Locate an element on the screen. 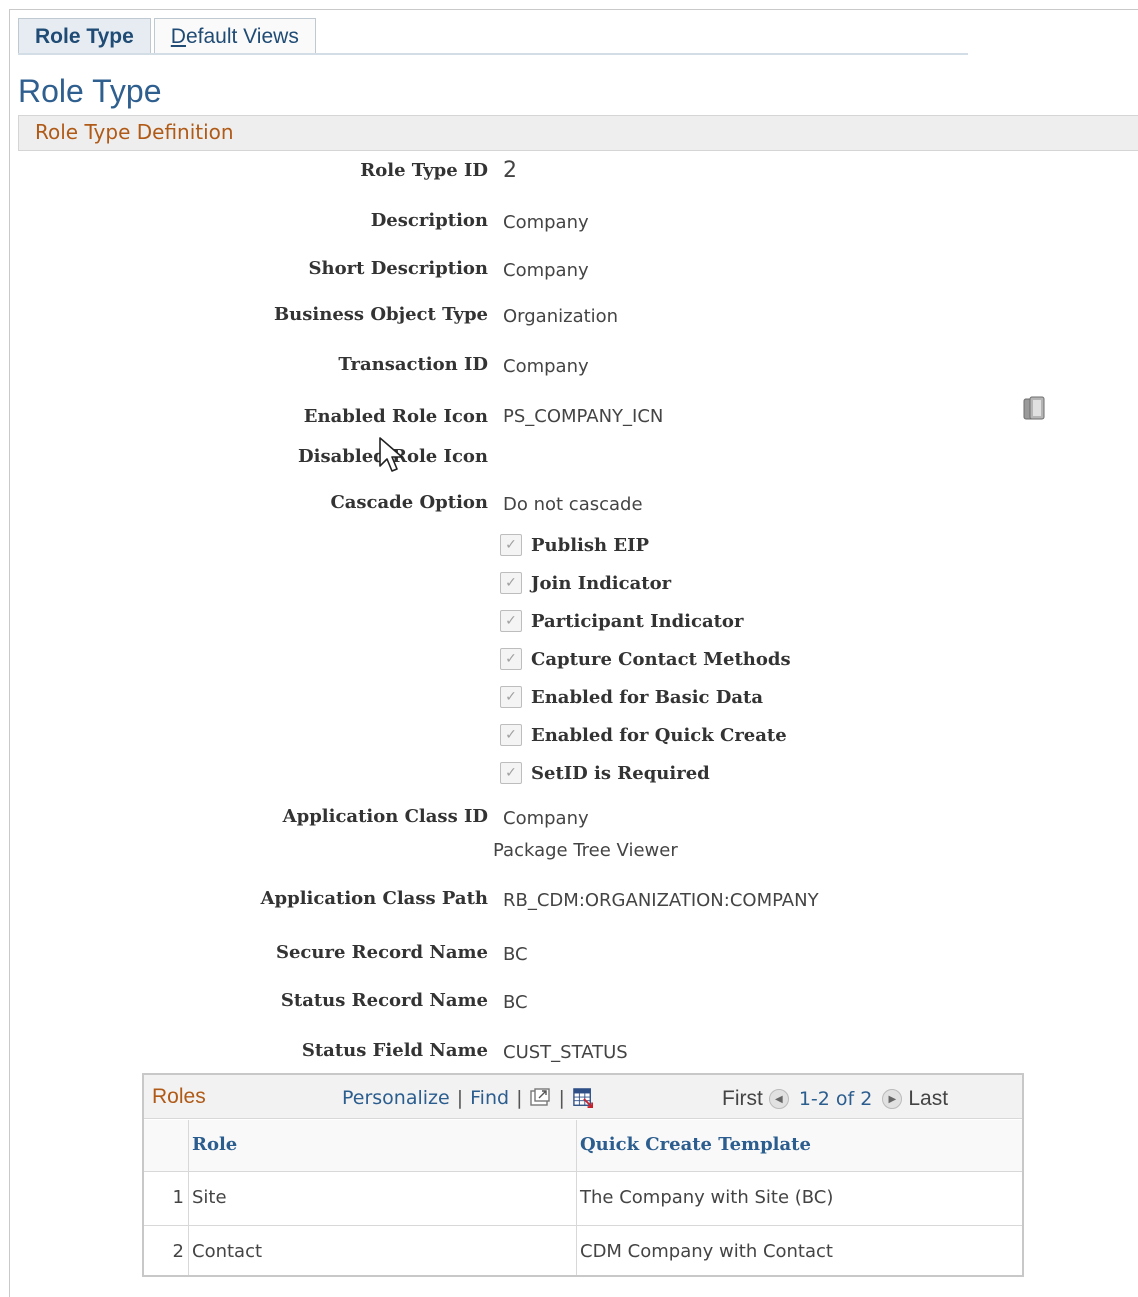  status-field-name-value: CUST_STATUS is located at coordinates (565, 1052).